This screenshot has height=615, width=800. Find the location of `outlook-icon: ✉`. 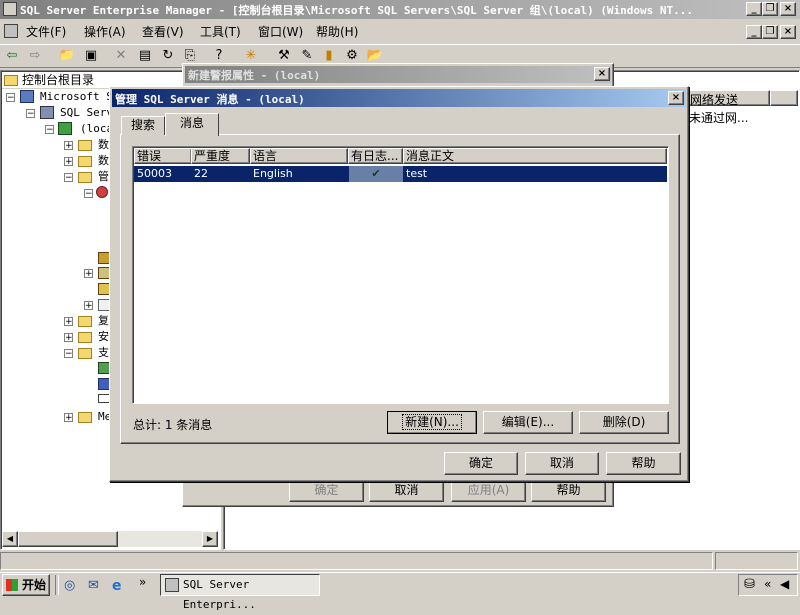

outlook-icon: ✉ is located at coordinates (96, 586).